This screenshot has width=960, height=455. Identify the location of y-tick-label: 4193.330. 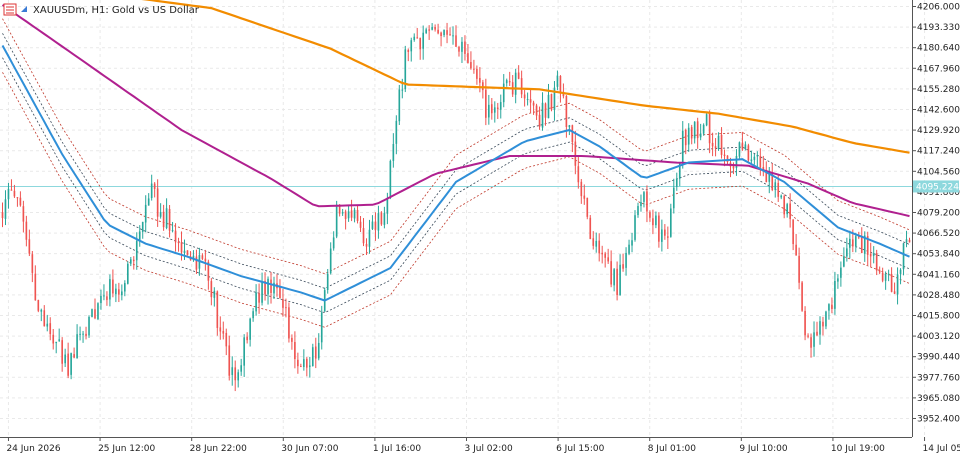
(938, 28).